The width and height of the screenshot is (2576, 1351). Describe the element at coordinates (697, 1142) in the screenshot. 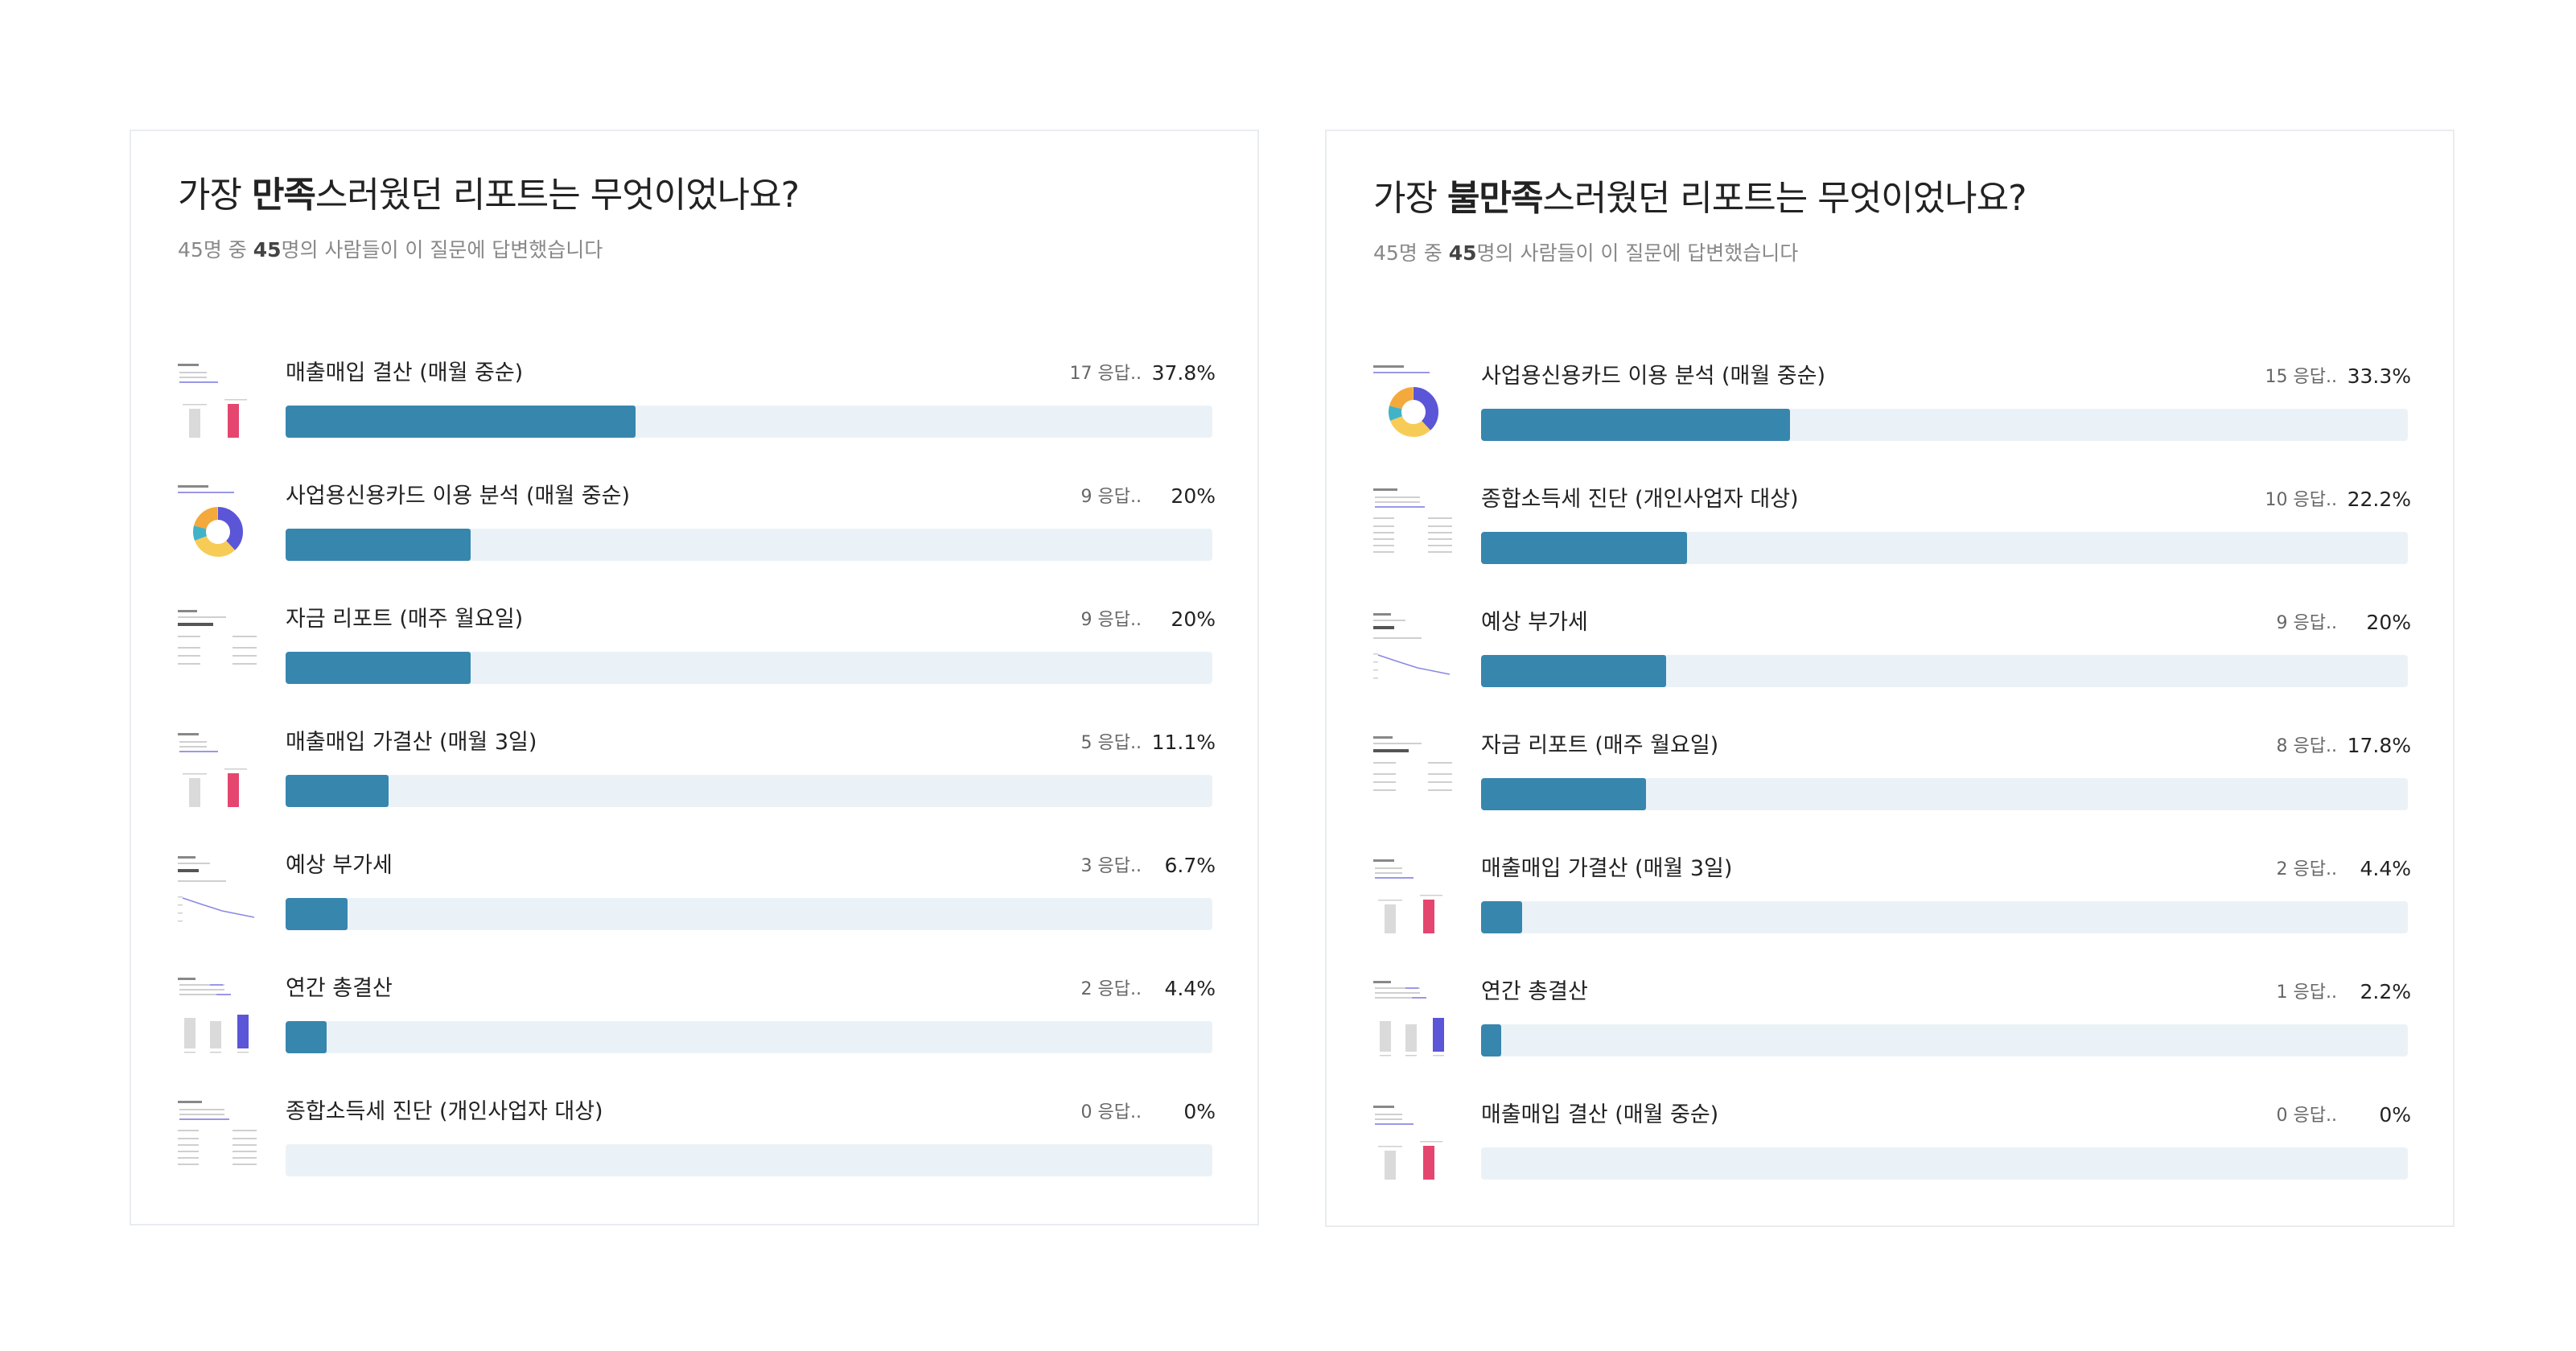

I see `answer-row: 종합소득세 진단 (개인사업자 대상) 0 응답.. 0%` at that location.